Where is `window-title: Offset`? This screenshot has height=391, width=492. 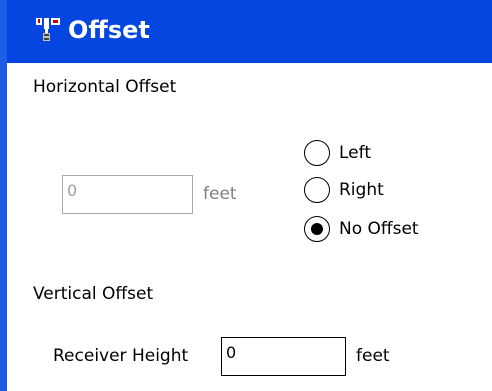
window-title: Offset is located at coordinates (109, 30).